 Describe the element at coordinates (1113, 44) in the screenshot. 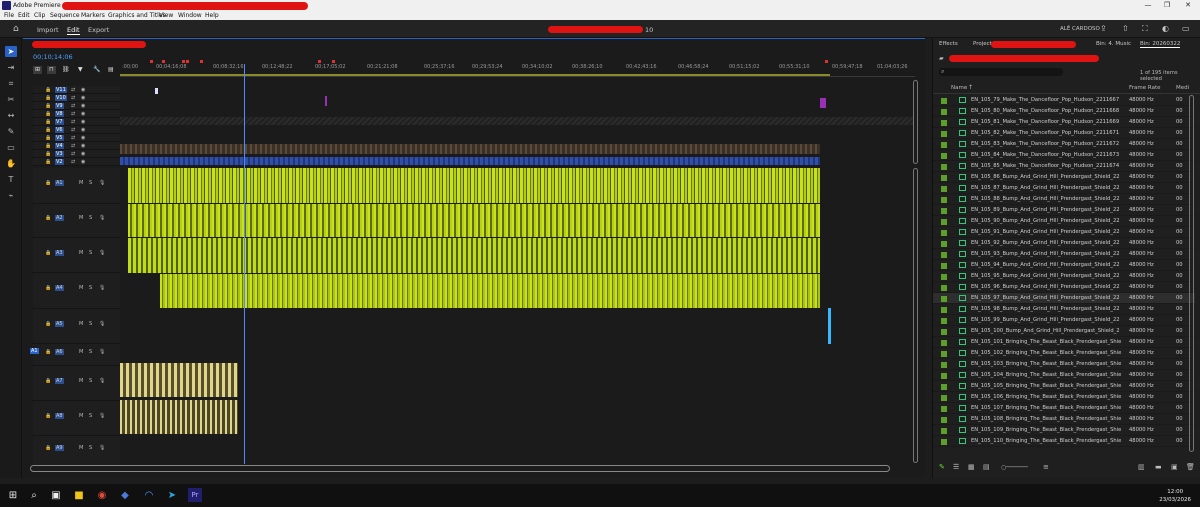

I see `tab-bin-music: Bin: 4. Music` at that location.